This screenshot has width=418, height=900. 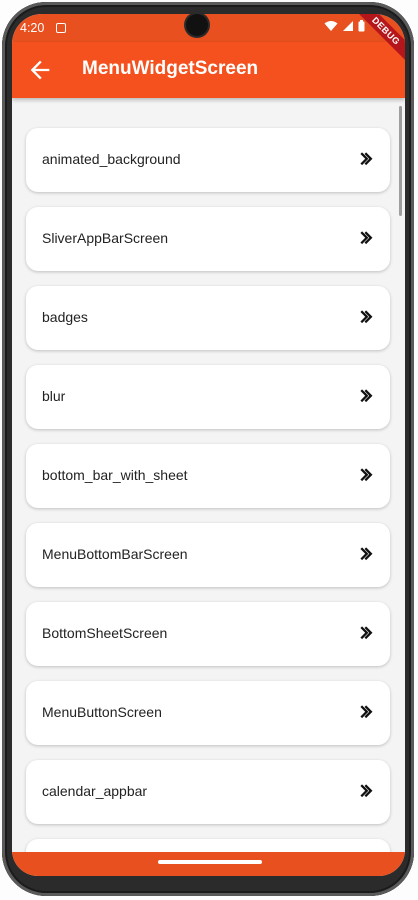 What do you see at coordinates (208, 555) in the screenshot?
I see `menu-item: MenuBottomBarScreen` at bounding box center [208, 555].